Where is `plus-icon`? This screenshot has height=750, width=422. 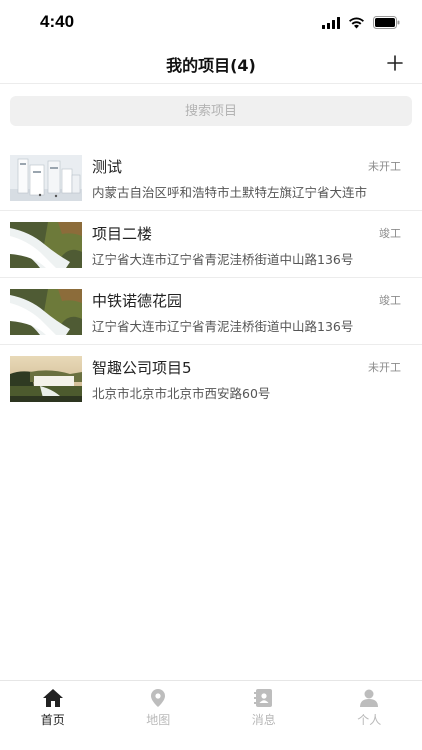
plus-icon is located at coordinates (395, 63).